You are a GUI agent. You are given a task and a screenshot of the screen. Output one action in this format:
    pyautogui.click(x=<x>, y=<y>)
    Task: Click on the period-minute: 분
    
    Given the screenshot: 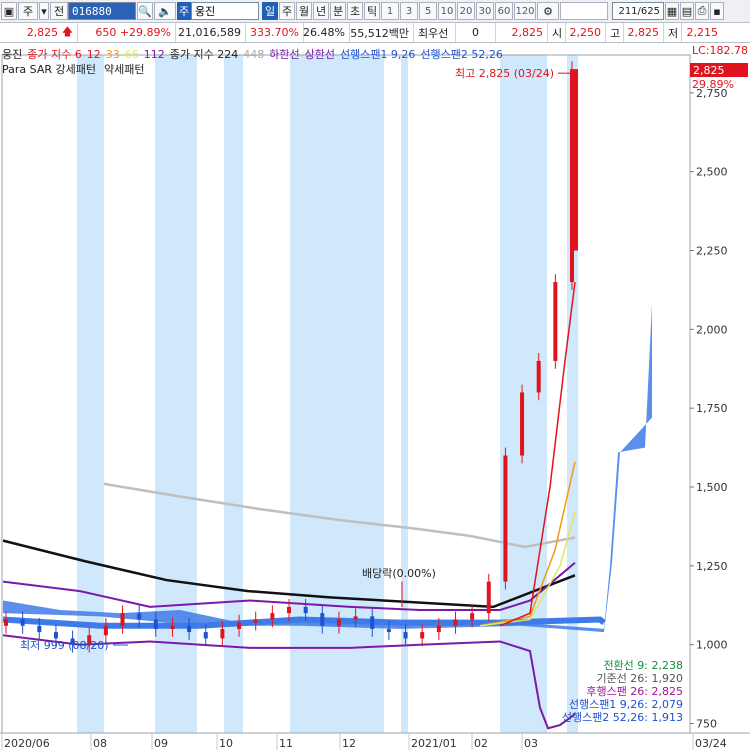 What is the action you would take?
    pyautogui.click(x=338, y=11)
    